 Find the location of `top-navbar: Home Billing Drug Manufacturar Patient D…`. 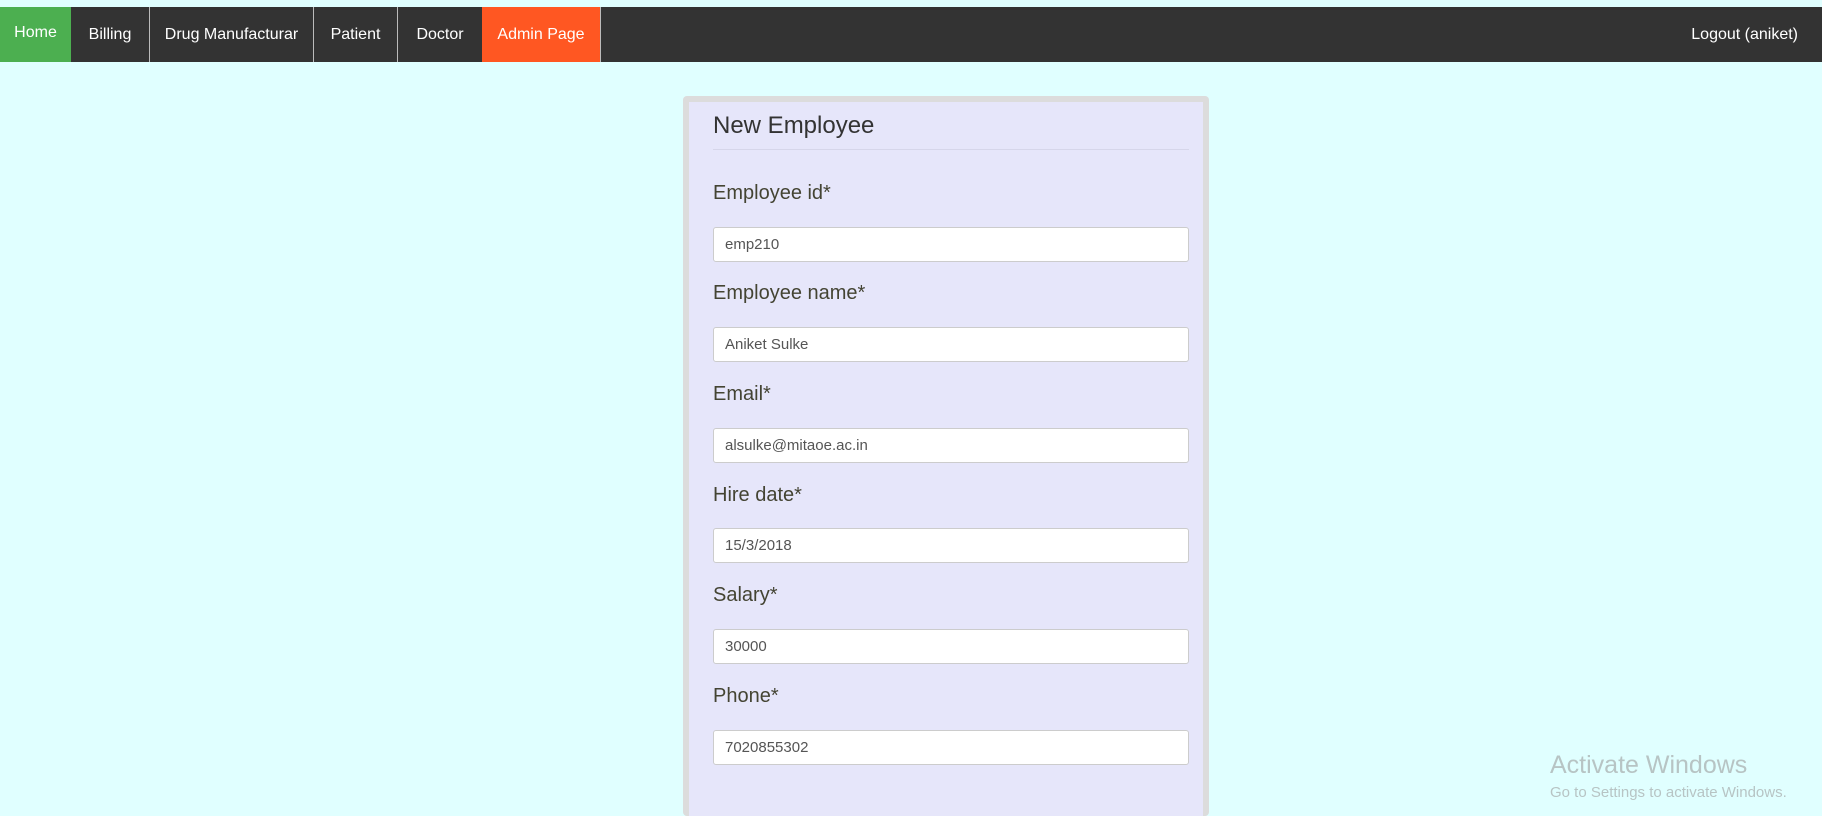

top-navbar: Home Billing Drug Manufacturar Patient D… is located at coordinates (911, 34).